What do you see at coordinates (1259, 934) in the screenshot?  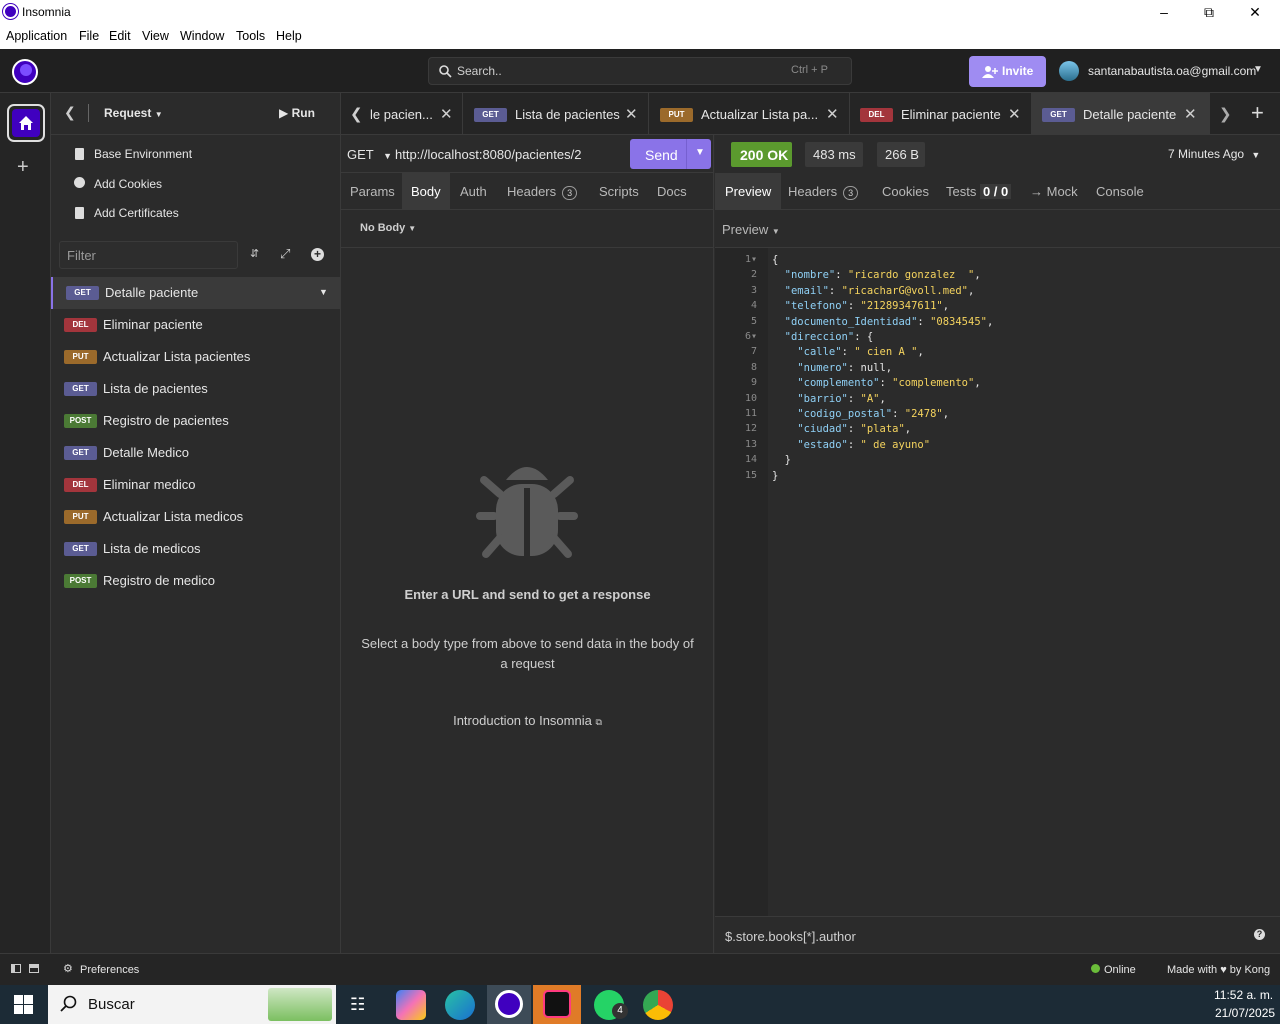 I see `help-icon: ?` at bounding box center [1259, 934].